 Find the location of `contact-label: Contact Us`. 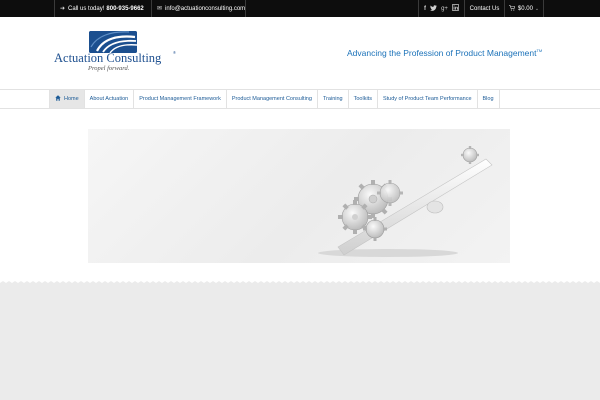

contact-label: Contact Us is located at coordinates (485, 9).